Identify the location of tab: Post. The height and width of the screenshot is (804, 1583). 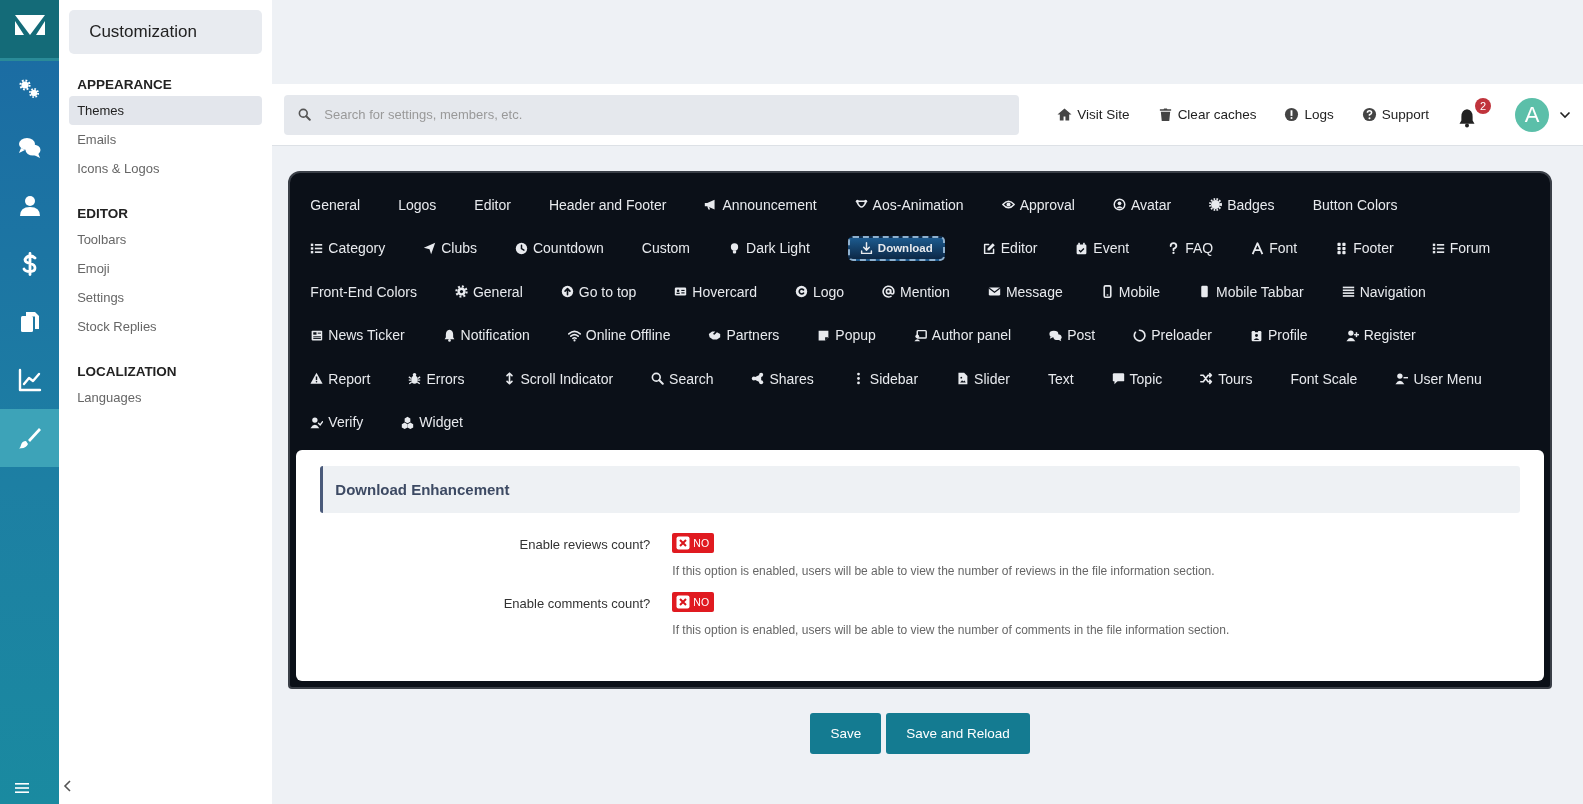
(1072, 335).